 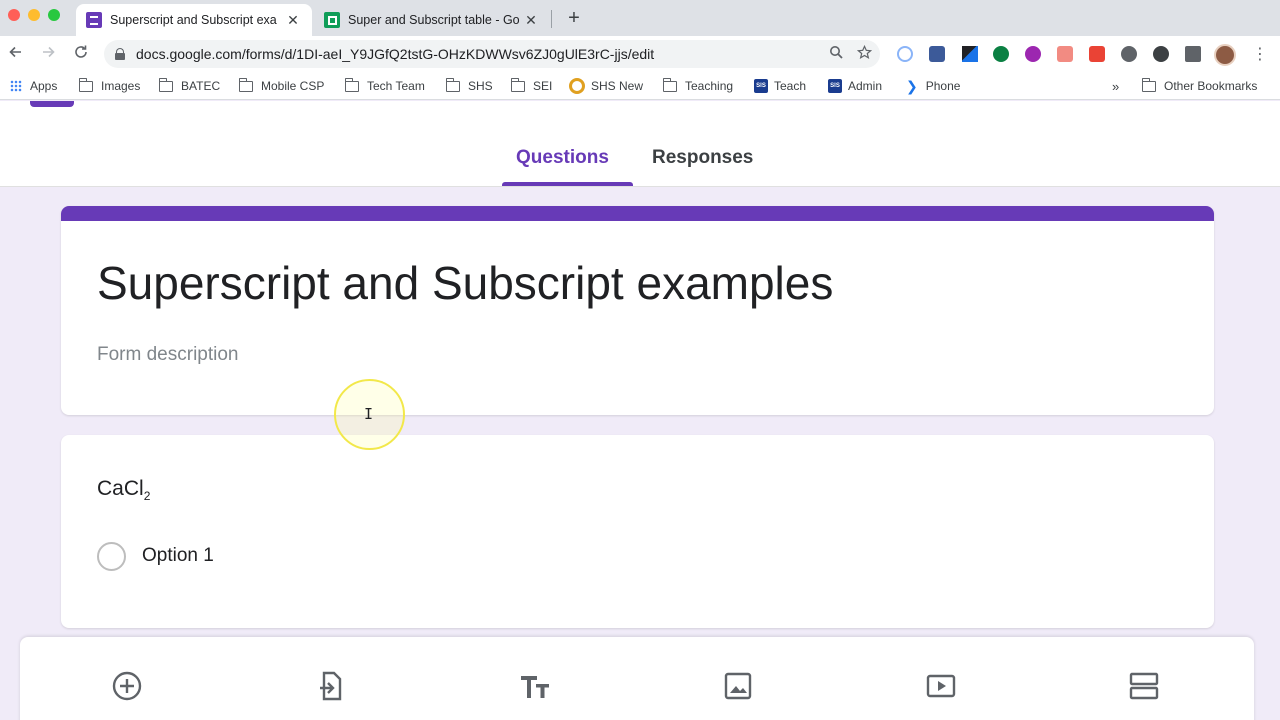 What do you see at coordinates (94, 20) in the screenshot?
I see `google-forms-icon` at bounding box center [94, 20].